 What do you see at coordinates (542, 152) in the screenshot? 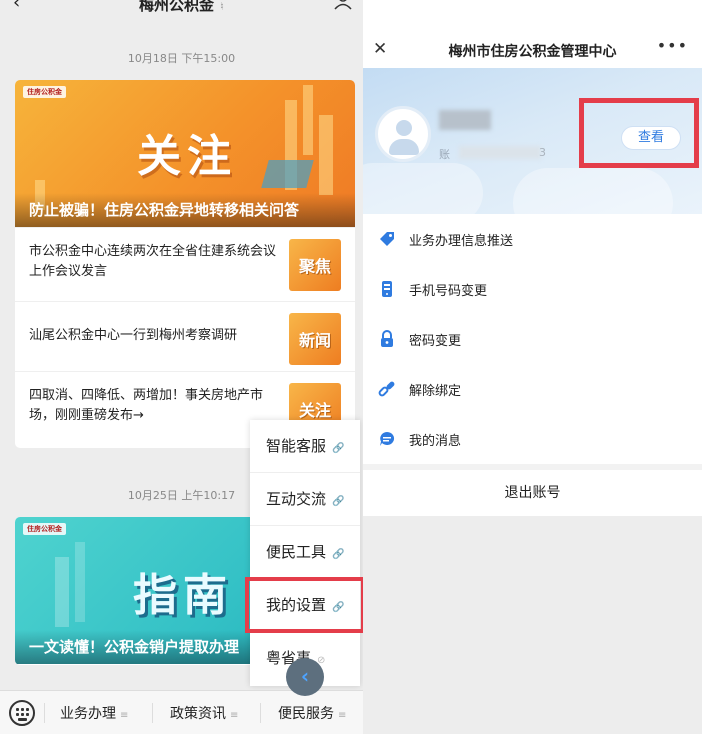
I see `account-tail: 3` at bounding box center [542, 152].